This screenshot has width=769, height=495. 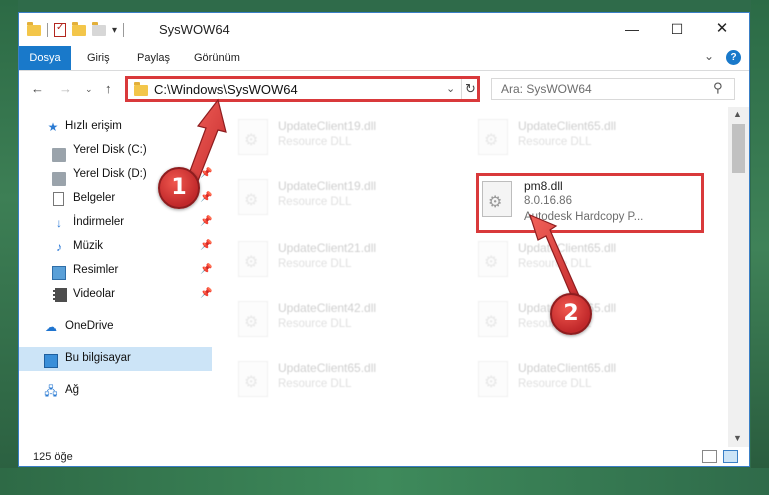 What do you see at coordinates (108, 88) in the screenshot?
I see `up-button: ↑` at bounding box center [108, 88].